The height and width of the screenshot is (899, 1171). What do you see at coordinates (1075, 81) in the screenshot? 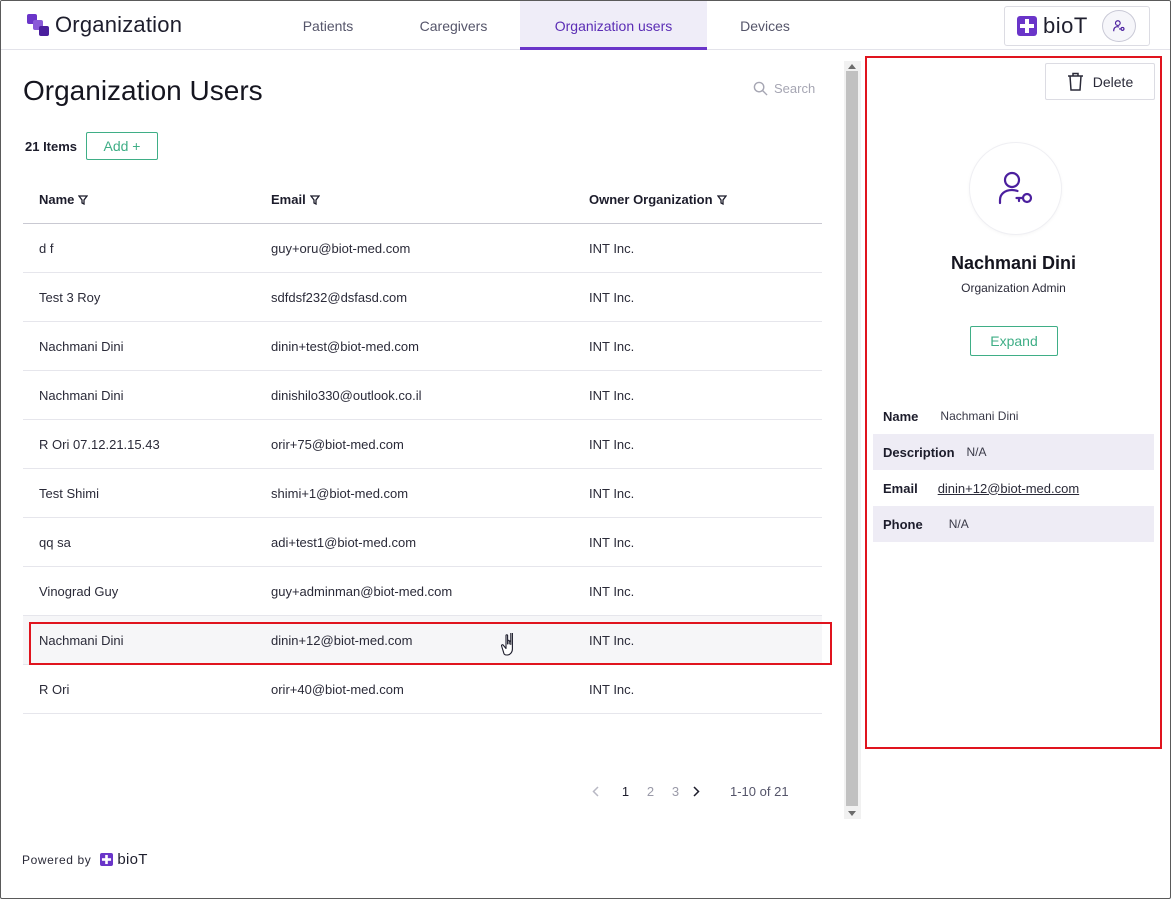
I see `trash-icon` at bounding box center [1075, 81].